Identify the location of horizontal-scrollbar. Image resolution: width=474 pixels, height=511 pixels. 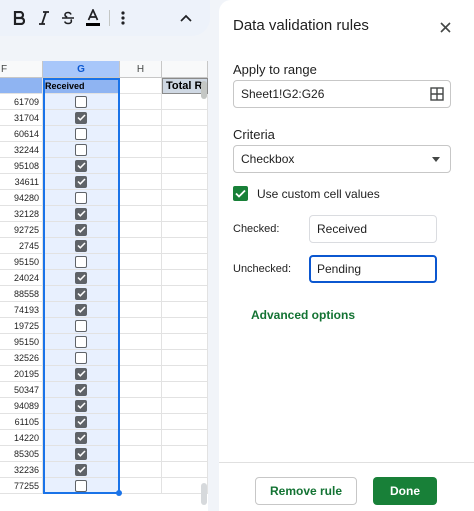
(204, 494).